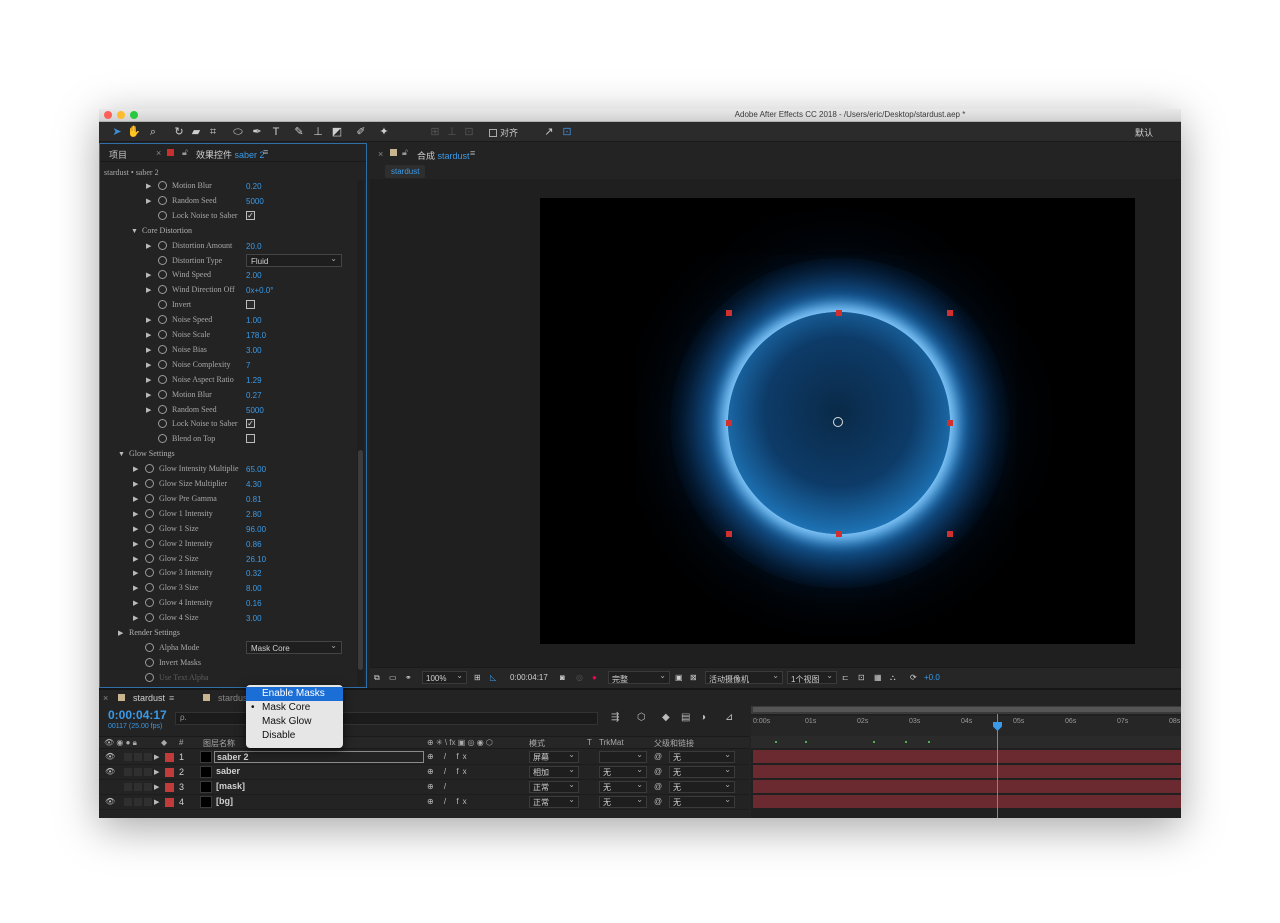 The height and width of the screenshot is (923, 1280). I want to click on layer-switches-icons: ⊕ / fx, so click(449, 756).